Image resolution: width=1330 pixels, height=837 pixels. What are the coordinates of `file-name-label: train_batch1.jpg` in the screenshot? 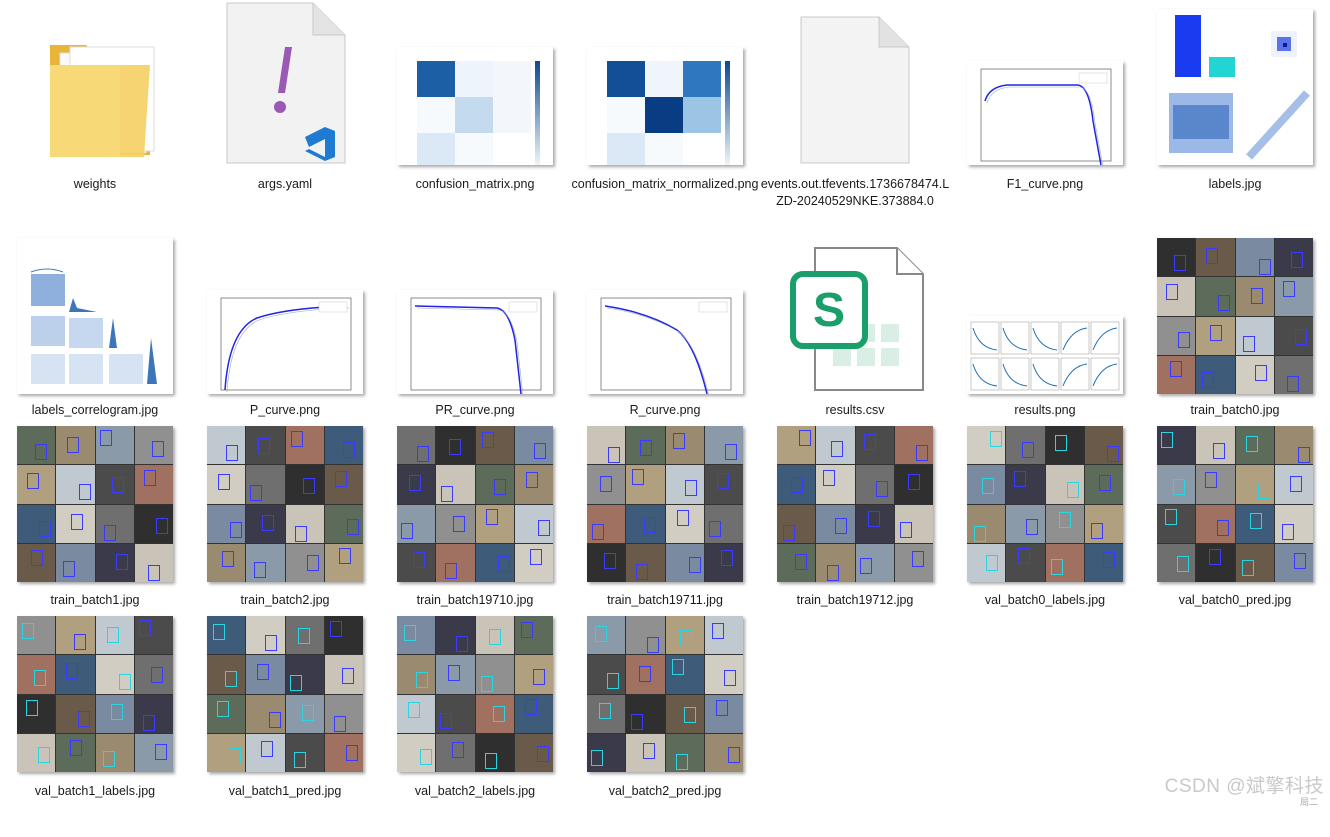 It's located at (95, 600).